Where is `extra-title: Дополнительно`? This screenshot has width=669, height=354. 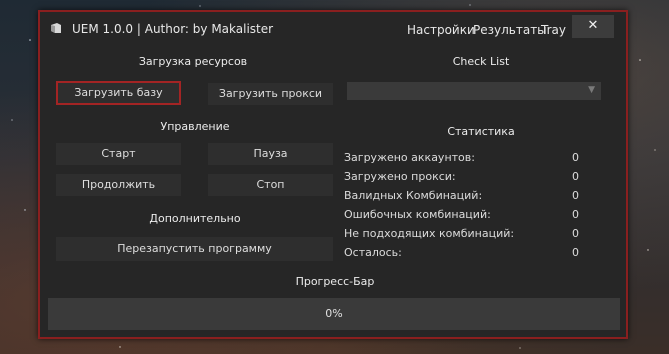 extra-title: Дополнительно is located at coordinates (195, 218).